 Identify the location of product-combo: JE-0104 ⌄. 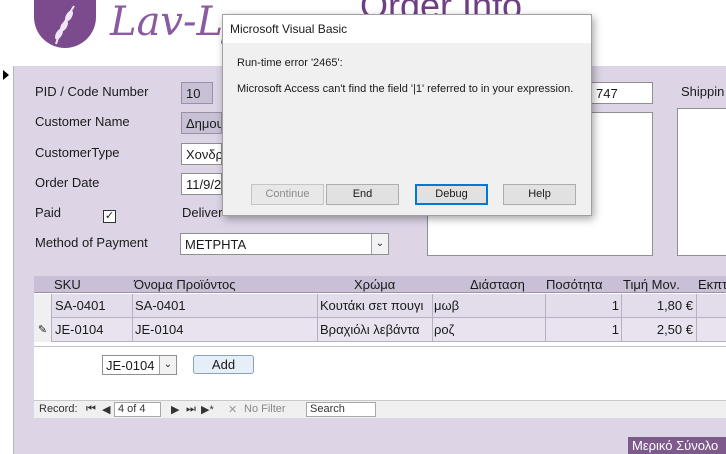
(139, 365).